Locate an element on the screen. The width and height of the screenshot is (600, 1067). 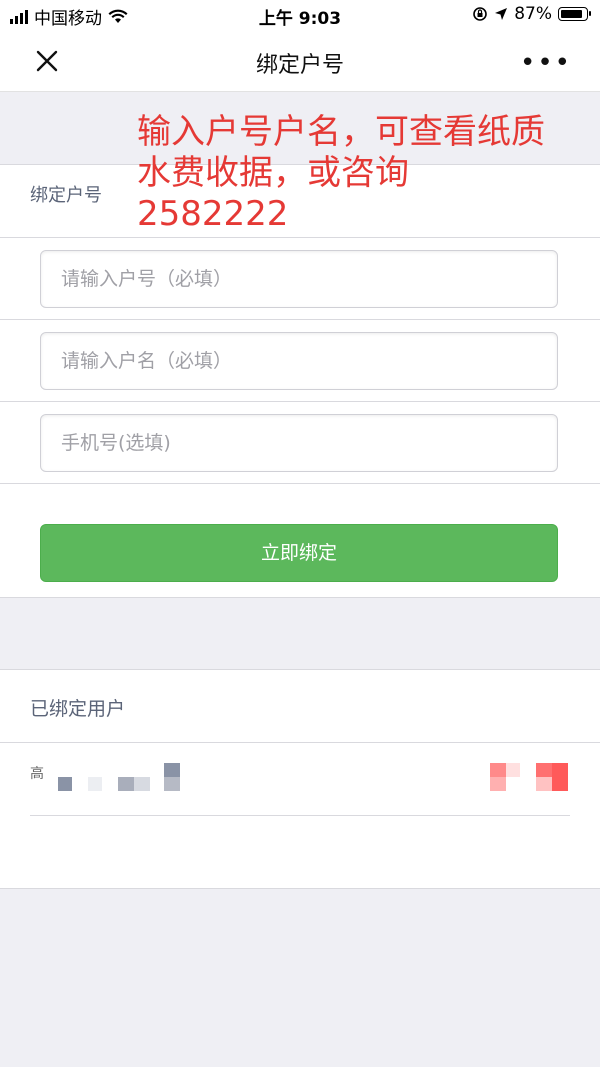
more-icon: ••• is located at coordinates (546, 63).